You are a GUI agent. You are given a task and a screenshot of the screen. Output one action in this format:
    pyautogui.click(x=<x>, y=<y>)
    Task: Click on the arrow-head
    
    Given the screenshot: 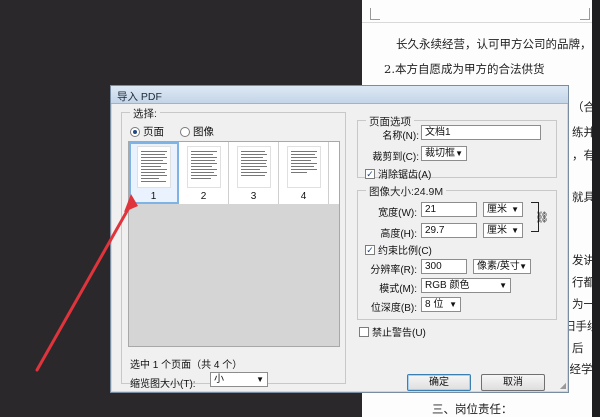 What is the action you would take?
    pyautogui.click(x=131, y=203)
    